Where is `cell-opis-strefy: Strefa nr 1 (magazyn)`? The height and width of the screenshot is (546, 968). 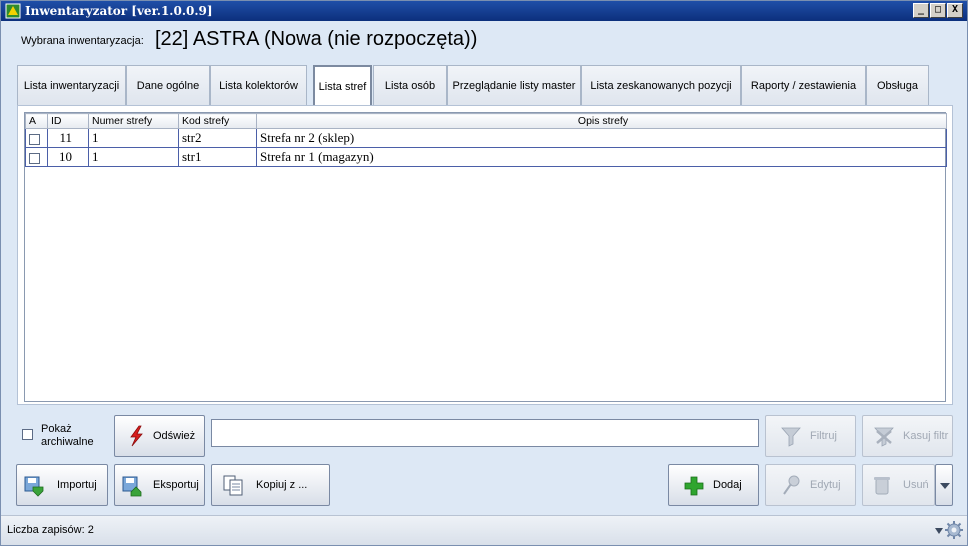 cell-opis-strefy: Strefa nr 1 (magazyn) is located at coordinates (601, 157).